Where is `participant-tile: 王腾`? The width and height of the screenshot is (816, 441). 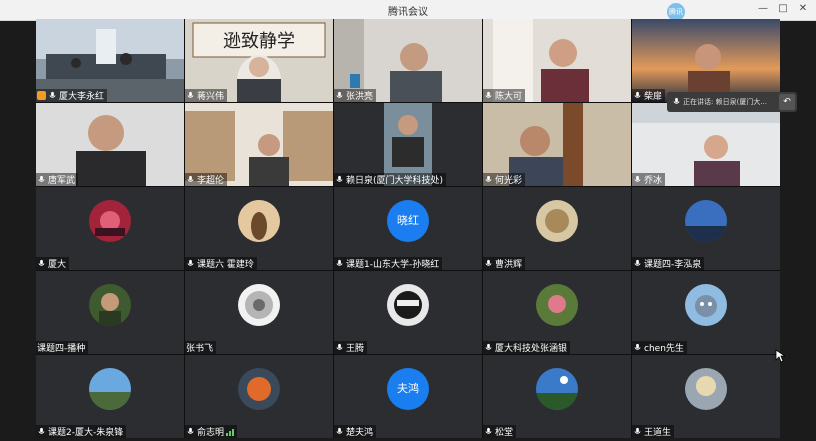 participant-tile: 王腾 is located at coordinates (408, 312).